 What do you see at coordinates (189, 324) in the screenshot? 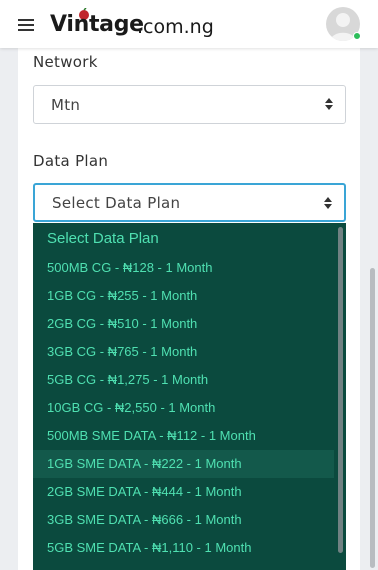
I see `dropdown-option: 2GB CG - ₦510 - 1 Month` at bounding box center [189, 324].